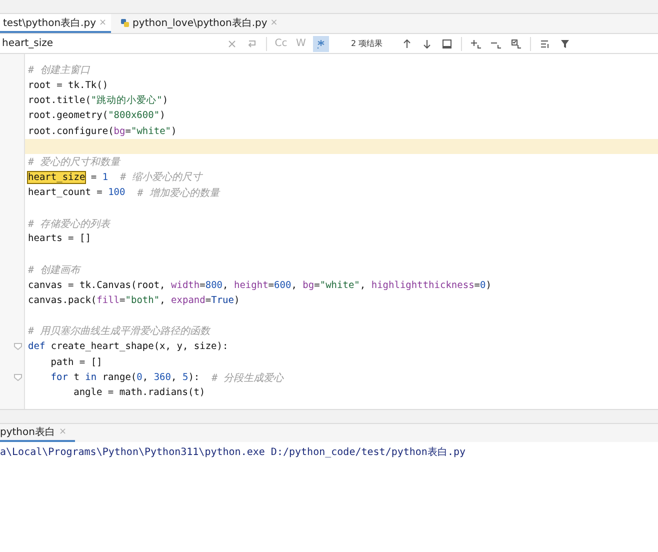 This screenshot has height=552, width=658. What do you see at coordinates (55, 23) in the screenshot?
I see `editor-tab: test\python表白.py ×` at bounding box center [55, 23].